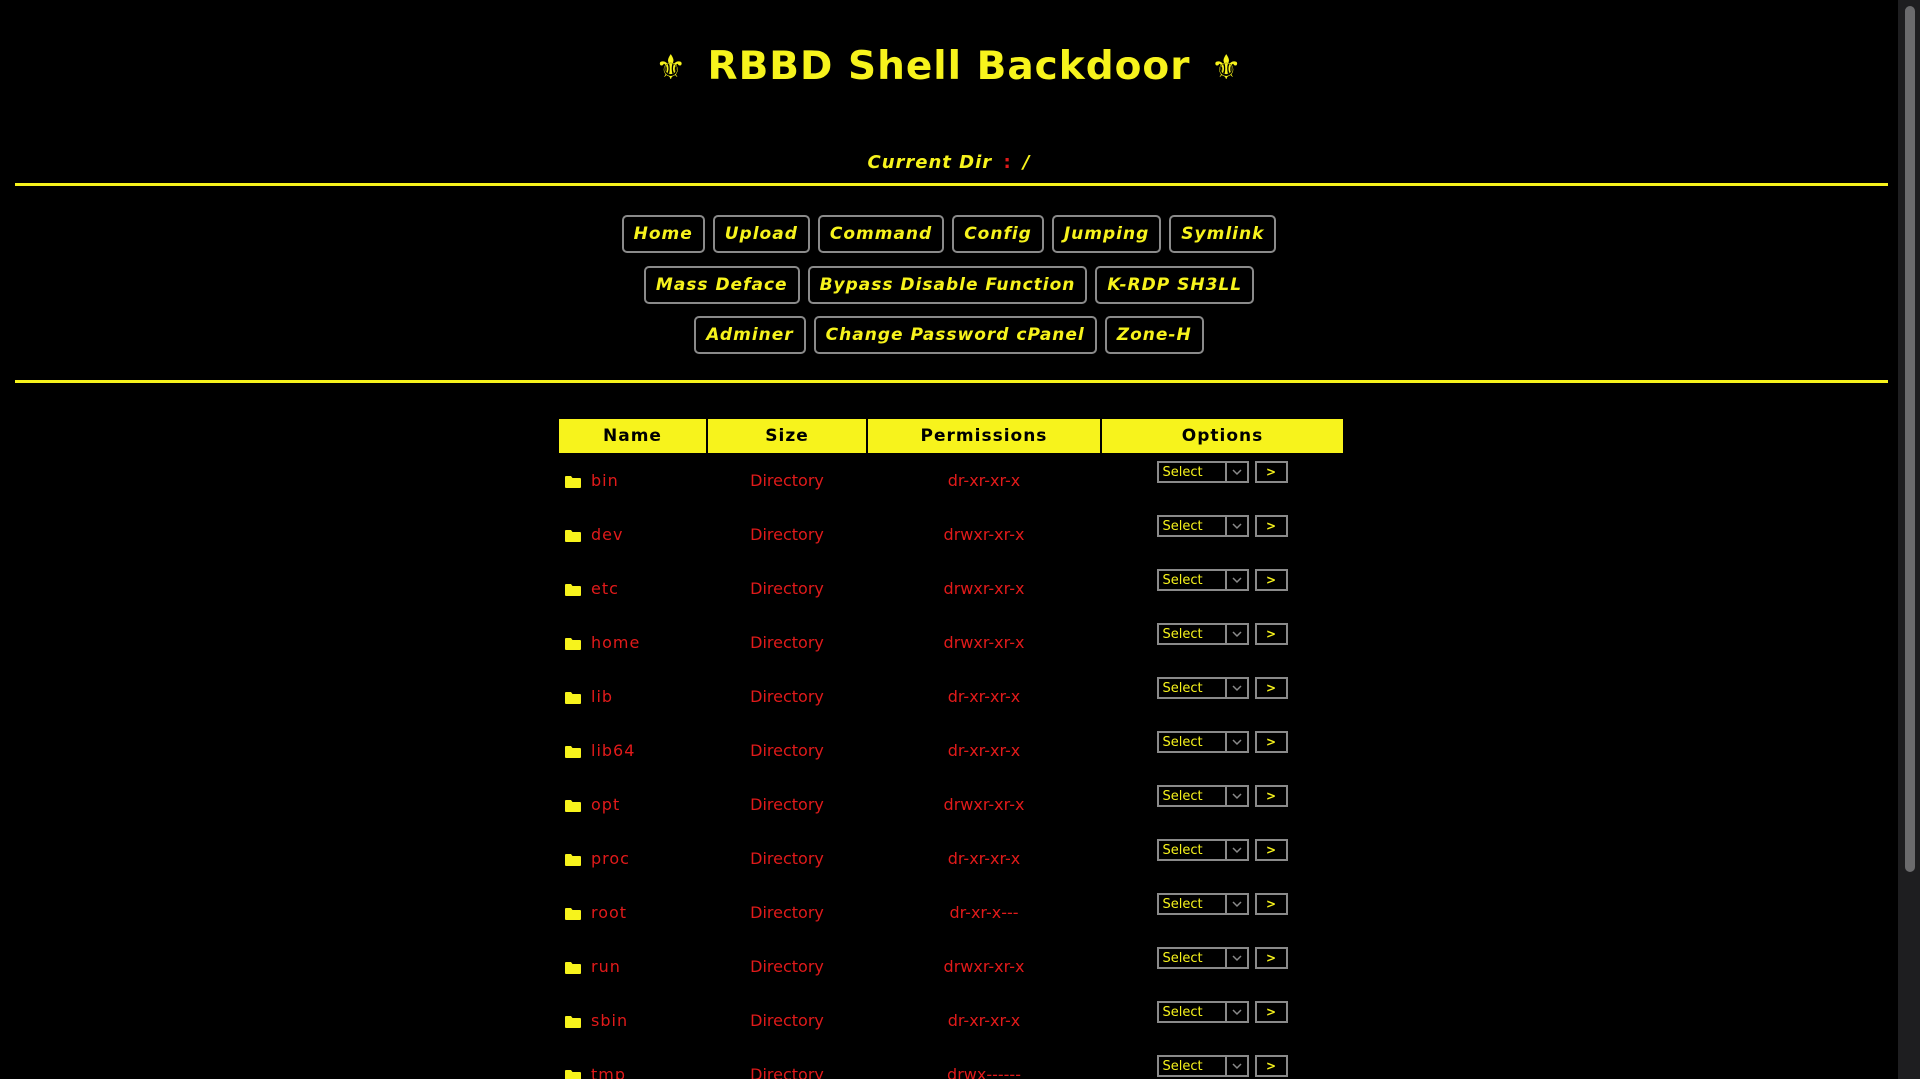 This screenshot has width=1920, height=1079. What do you see at coordinates (633, 912) in the screenshot?
I see `cell-name: root` at bounding box center [633, 912].